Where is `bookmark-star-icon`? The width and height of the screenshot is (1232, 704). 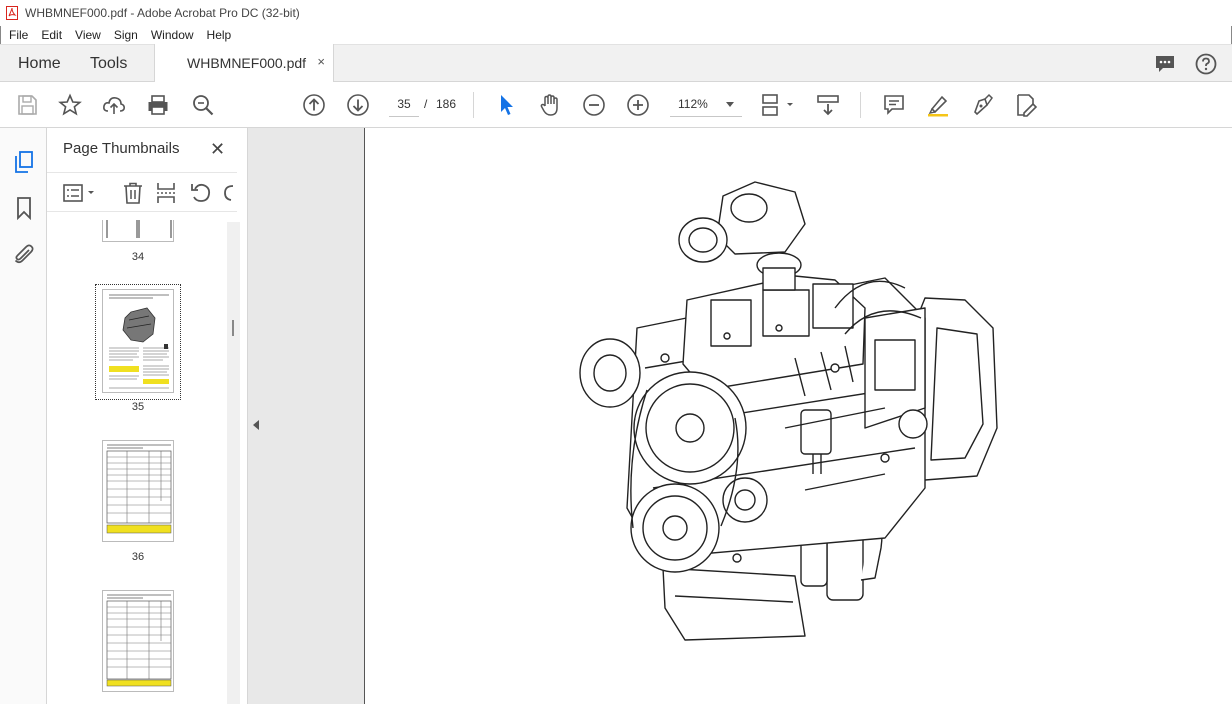 bookmark-star-icon is located at coordinates (70, 105).